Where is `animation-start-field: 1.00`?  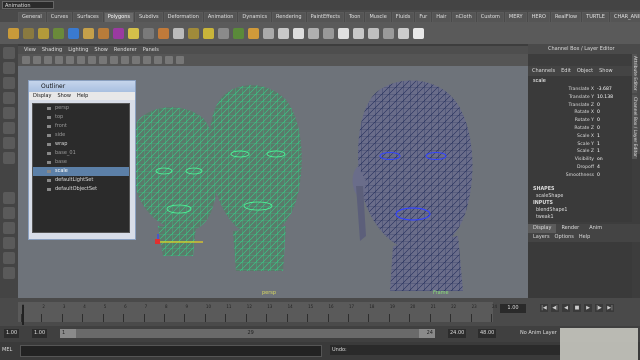
animation-start-field: 1.00 is located at coordinates (12, 333).